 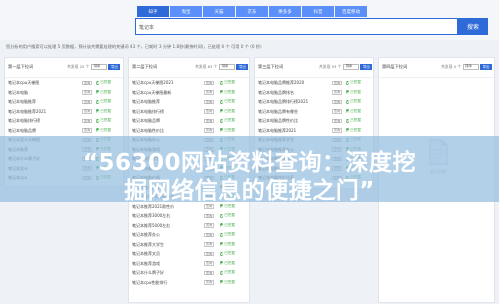 I want to click on column-header: 第二层下拉词 共发现 63 个排序 导出, so click(x=189, y=68).